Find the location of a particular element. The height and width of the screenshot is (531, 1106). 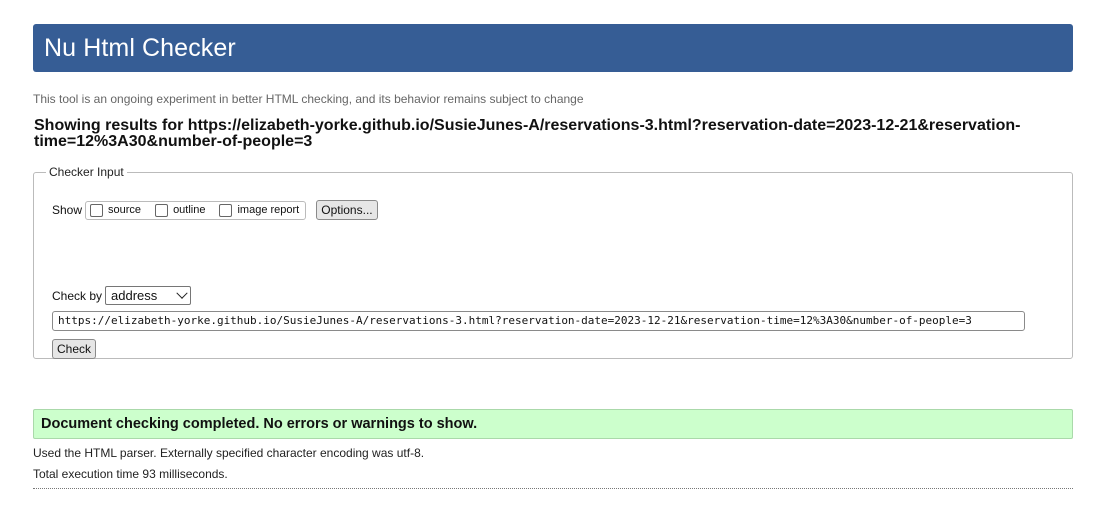

app-title: Nu Html Checker is located at coordinates (140, 48).